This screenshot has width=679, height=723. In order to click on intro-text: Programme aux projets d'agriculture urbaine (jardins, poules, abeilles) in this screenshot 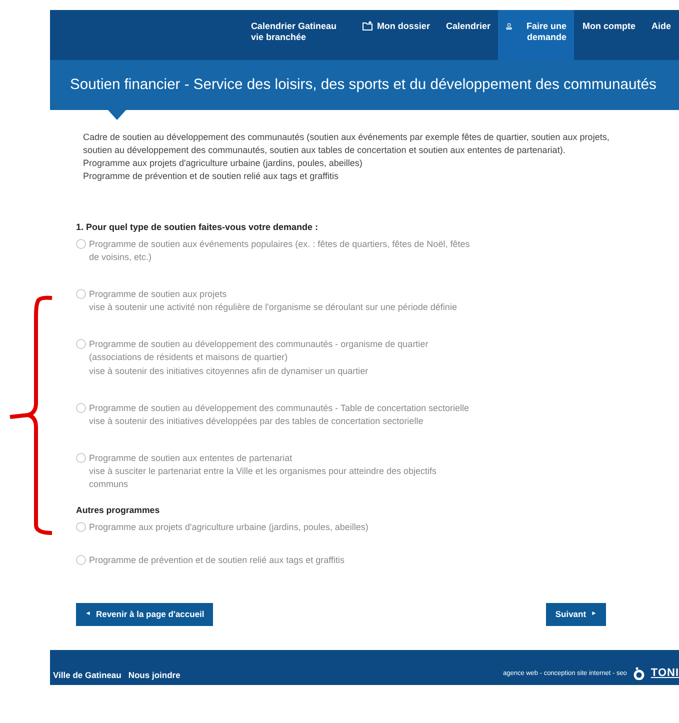, I will do `click(223, 163)`.